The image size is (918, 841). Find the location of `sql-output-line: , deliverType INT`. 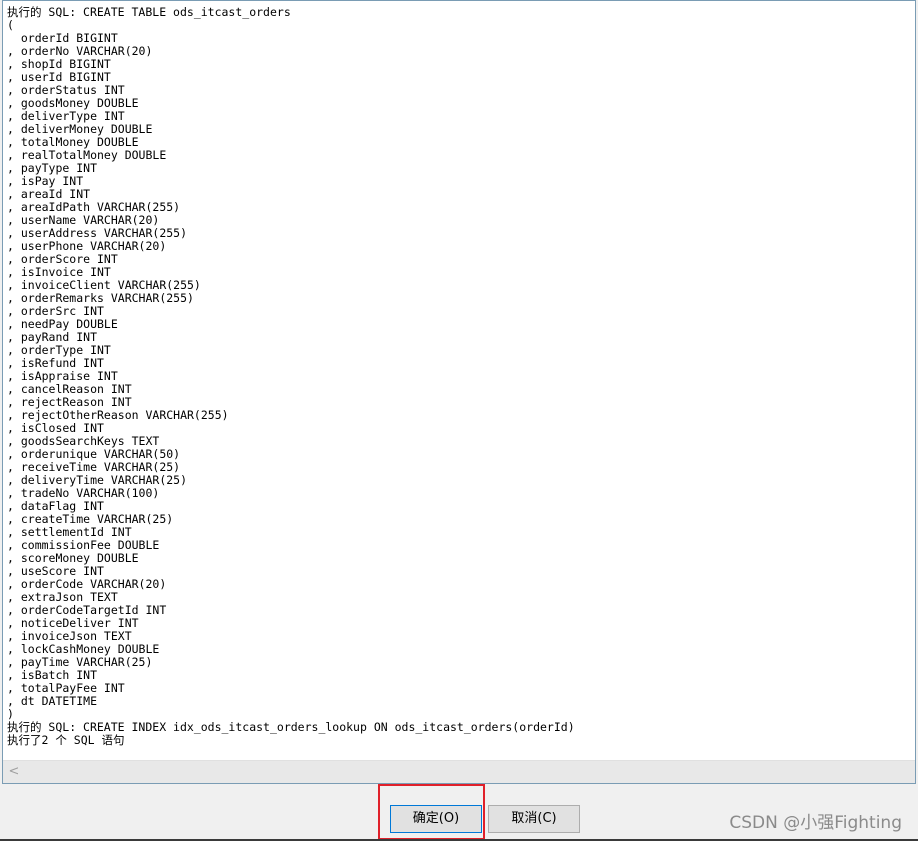

sql-output-line: , deliverType INT is located at coordinates (66, 116).